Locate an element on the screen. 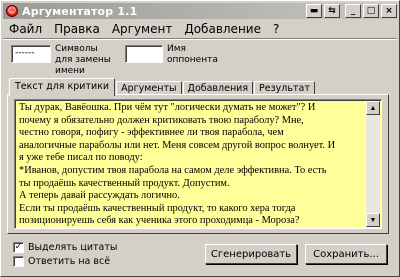 The width and height of the screenshot is (400, 277). menu-divider is located at coordinates (200, 39).